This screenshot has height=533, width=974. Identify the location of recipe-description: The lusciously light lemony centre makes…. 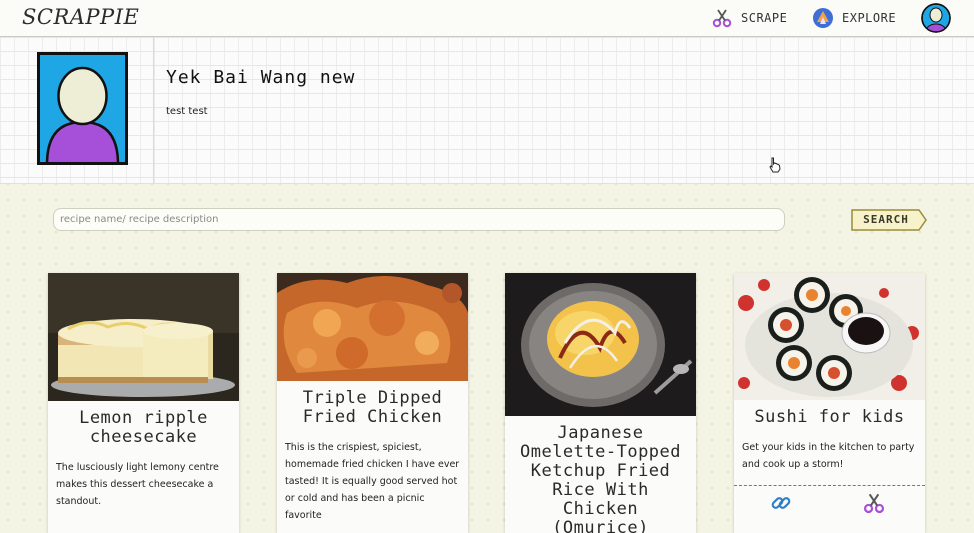
(137, 484).